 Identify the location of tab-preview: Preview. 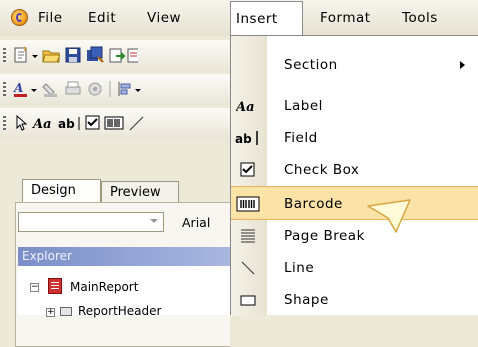
(140, 192).